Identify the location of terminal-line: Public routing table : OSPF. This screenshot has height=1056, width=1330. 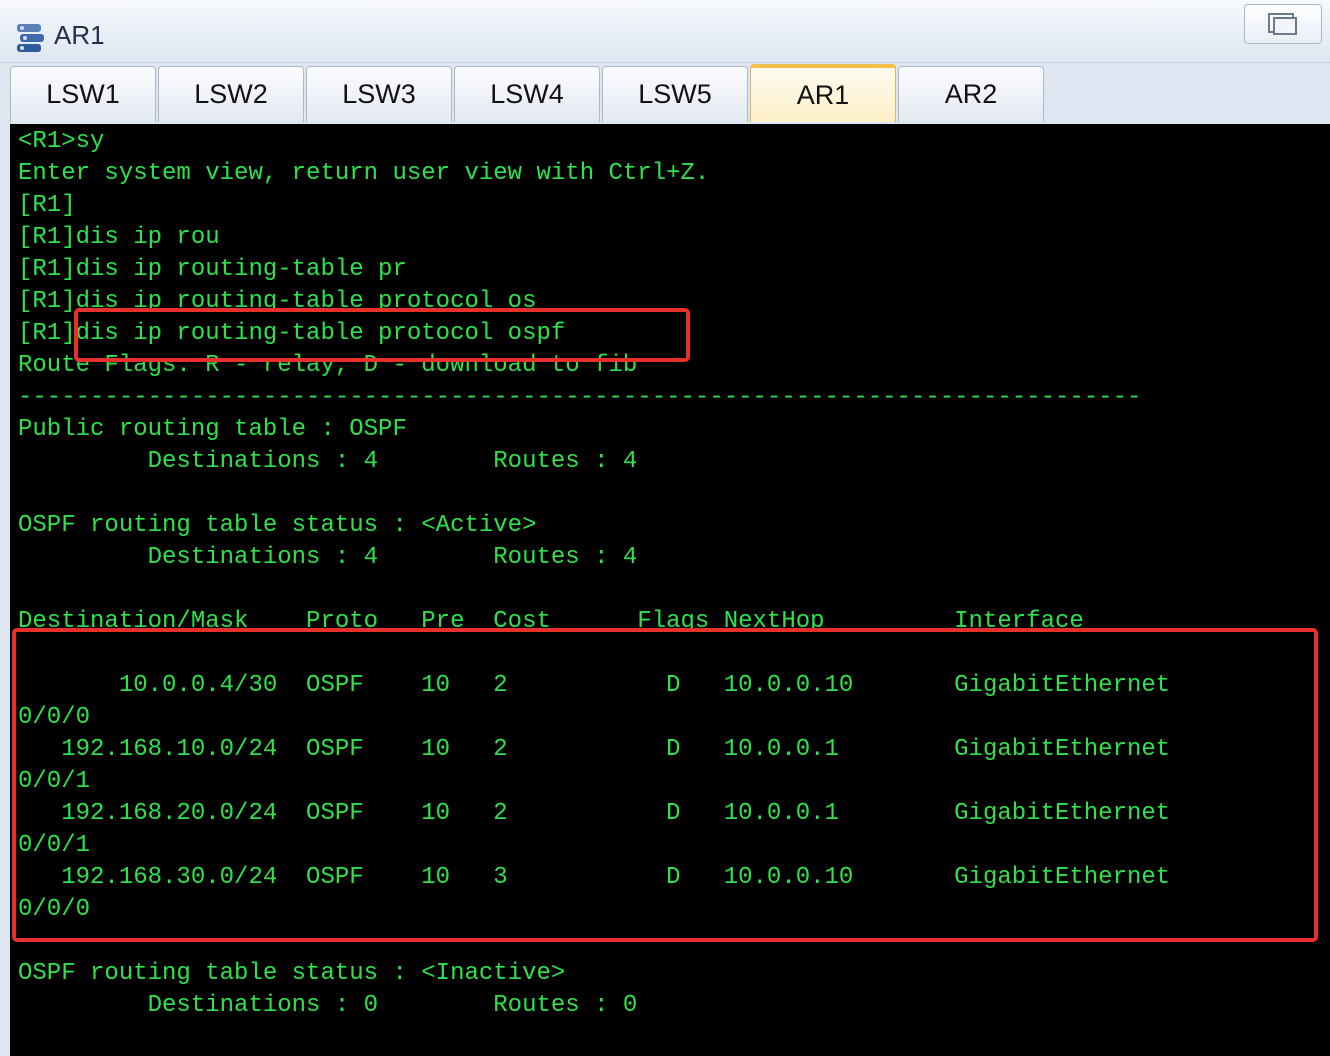
(212, 429).